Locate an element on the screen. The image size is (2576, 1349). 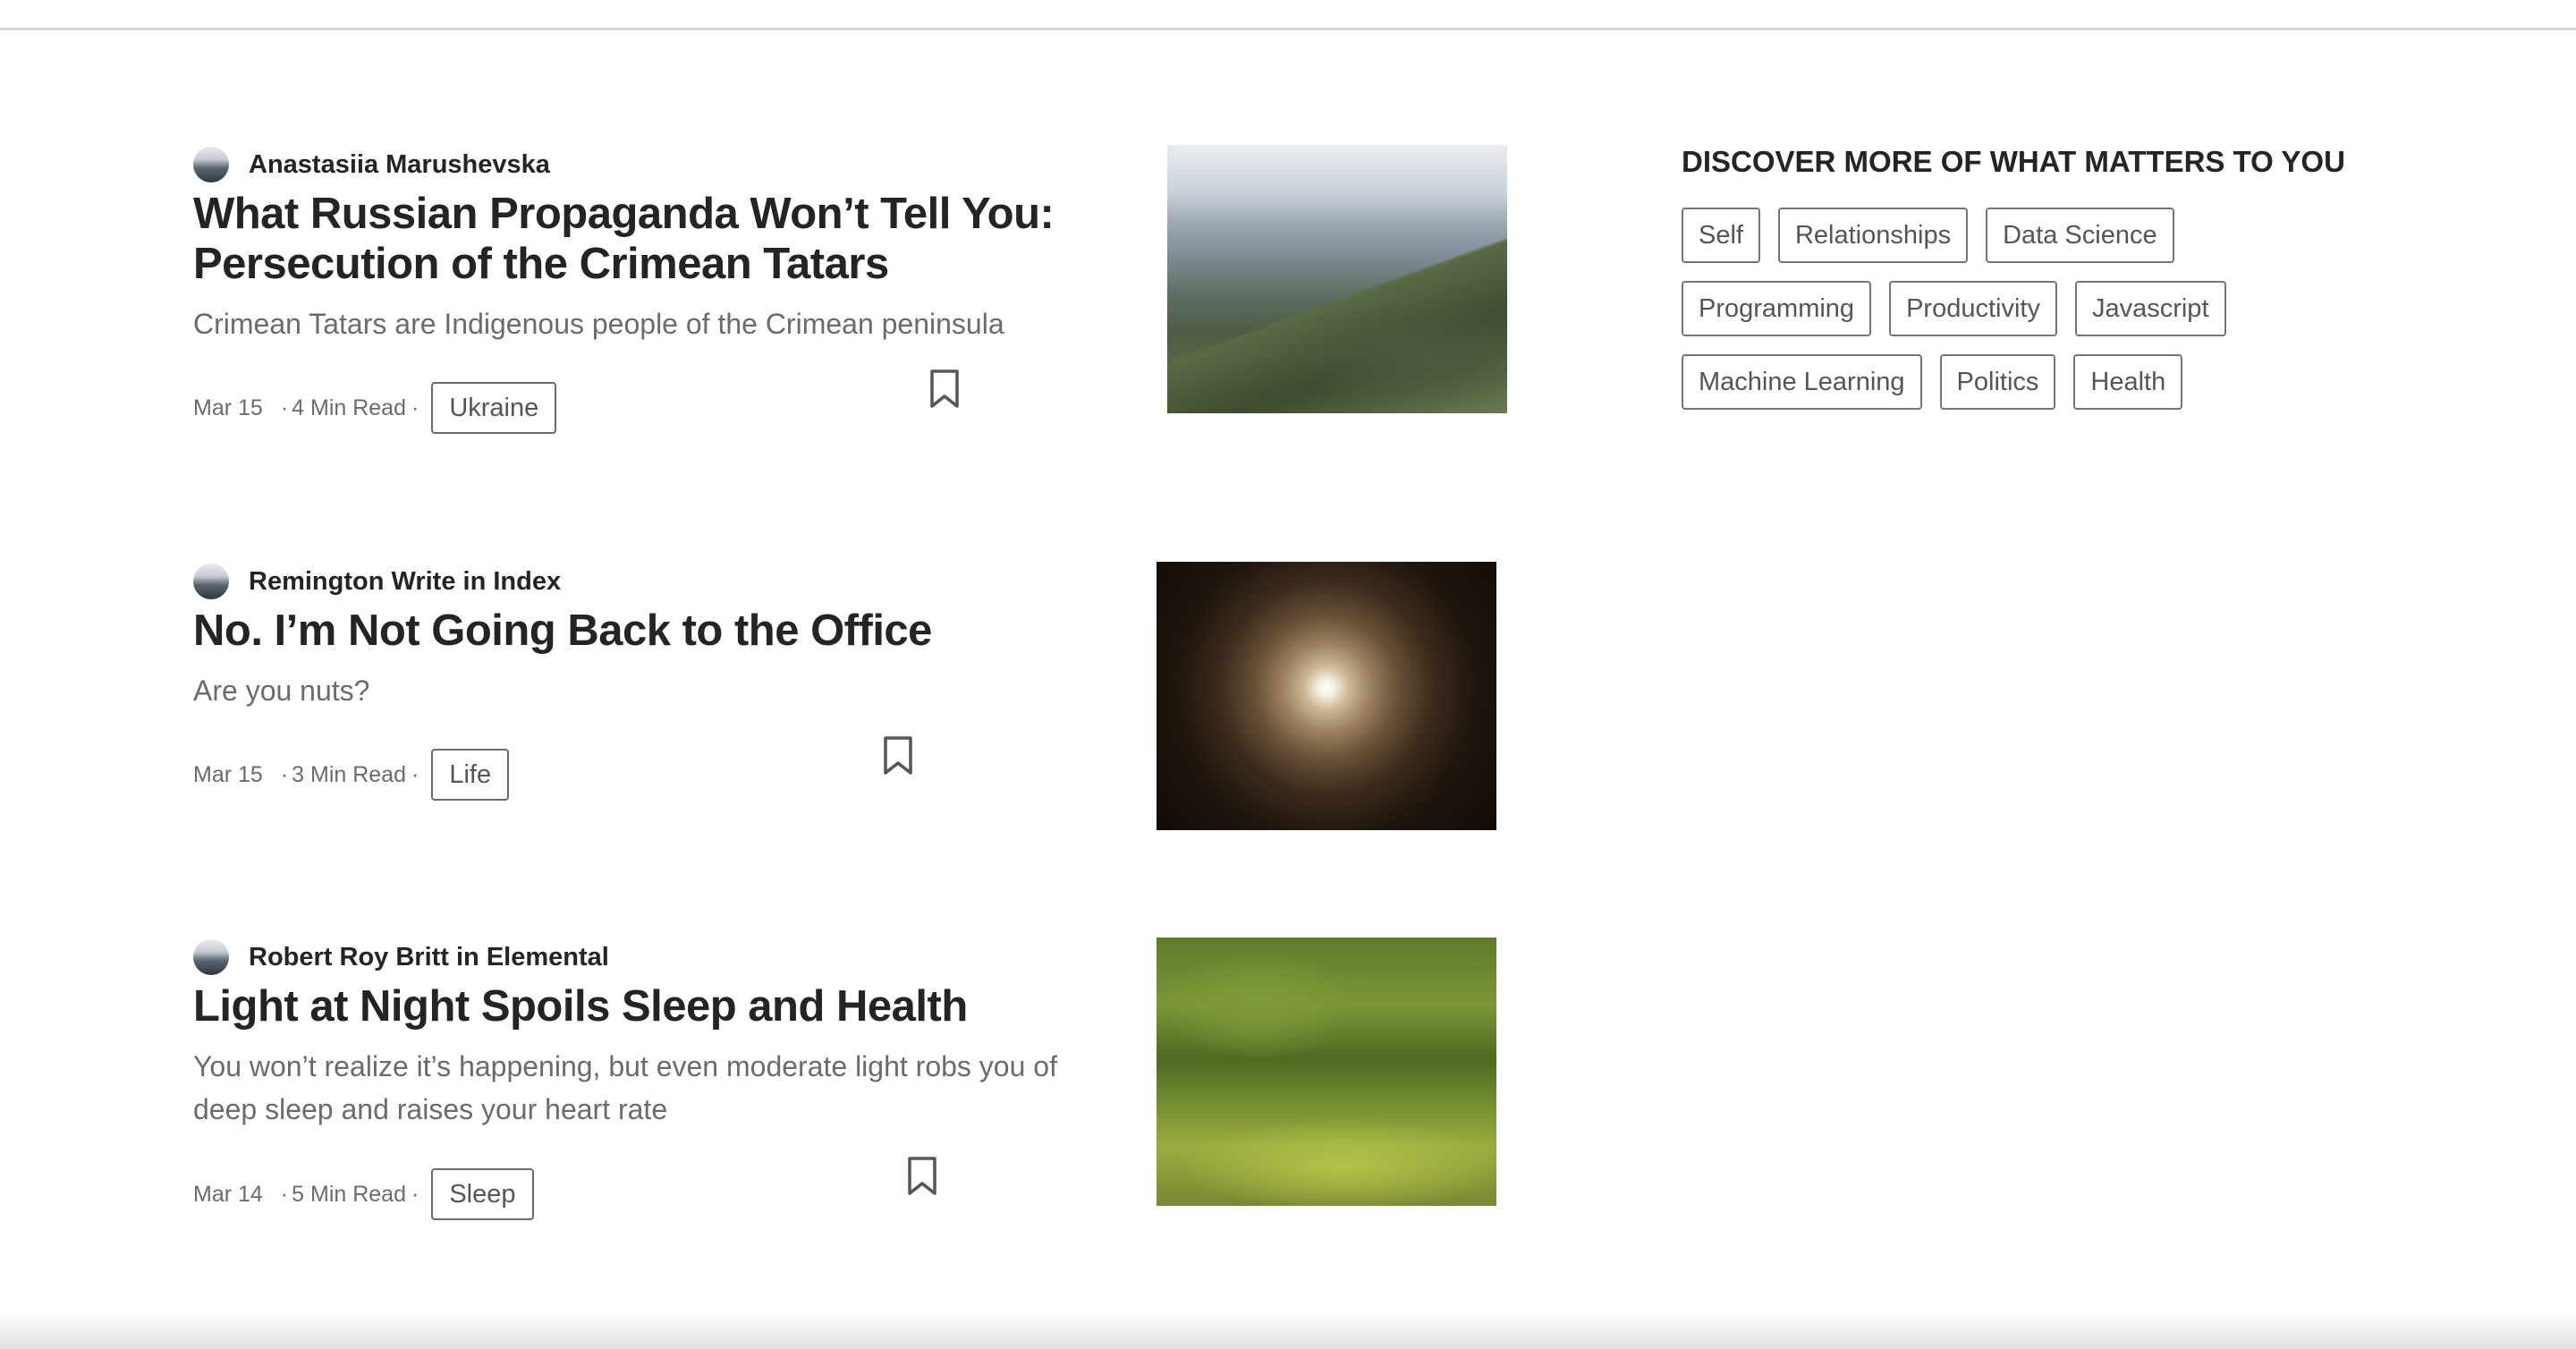
article-title-line: What Russian Propaganda Won’t Tell You: is located at coordinates (624, 214).